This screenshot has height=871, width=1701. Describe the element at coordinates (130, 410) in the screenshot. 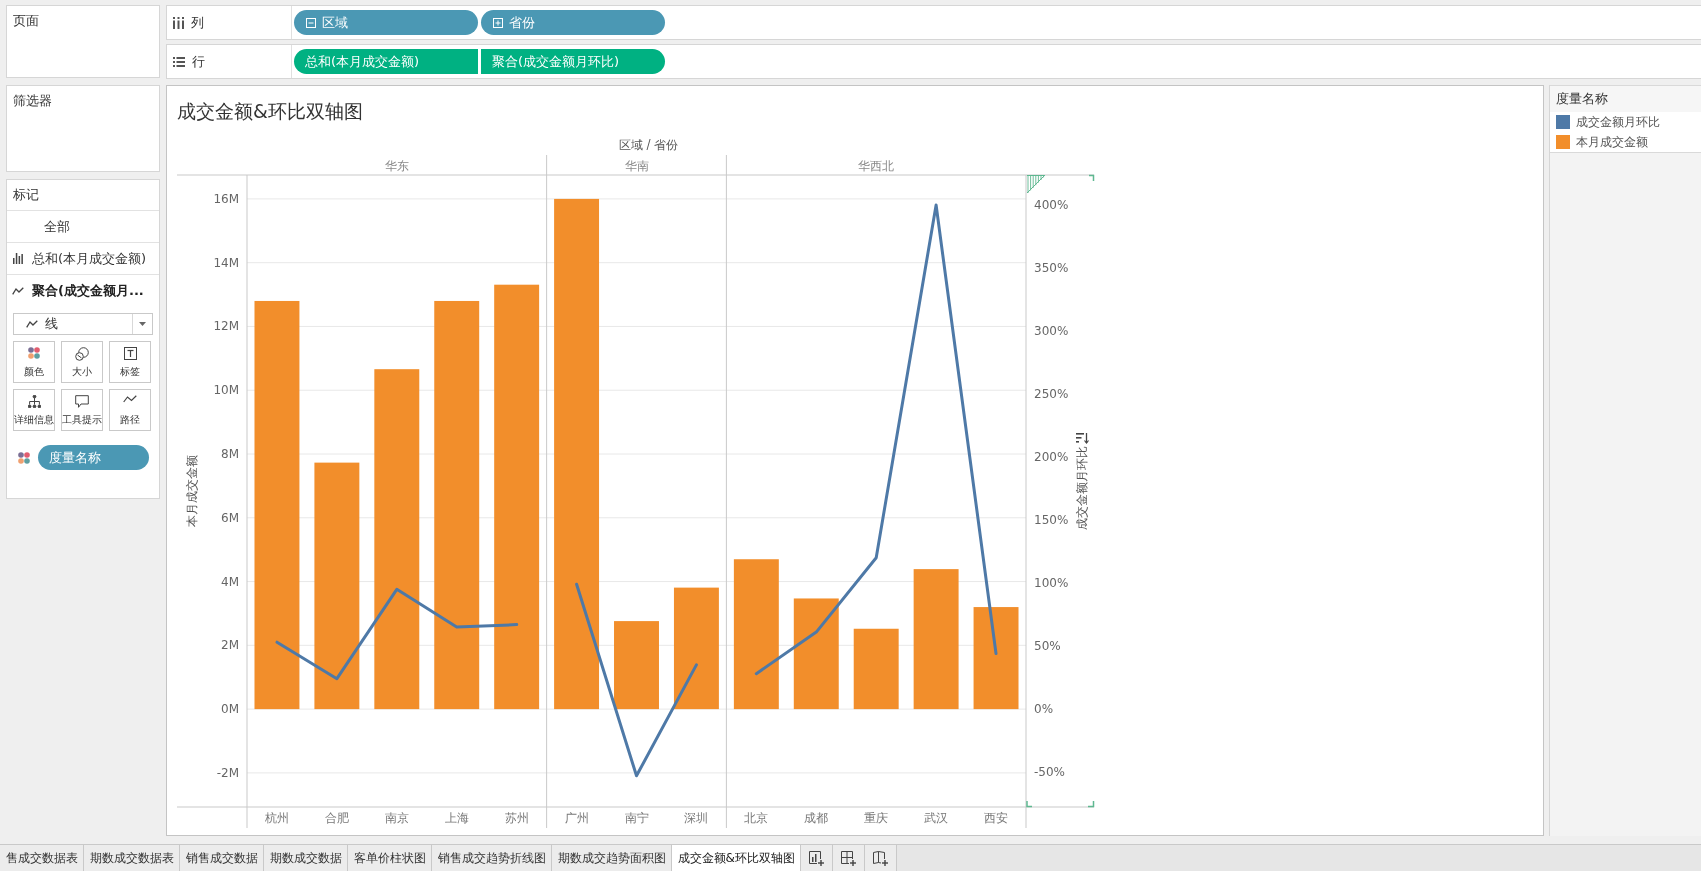

I see `path-button: 路径` at that location.